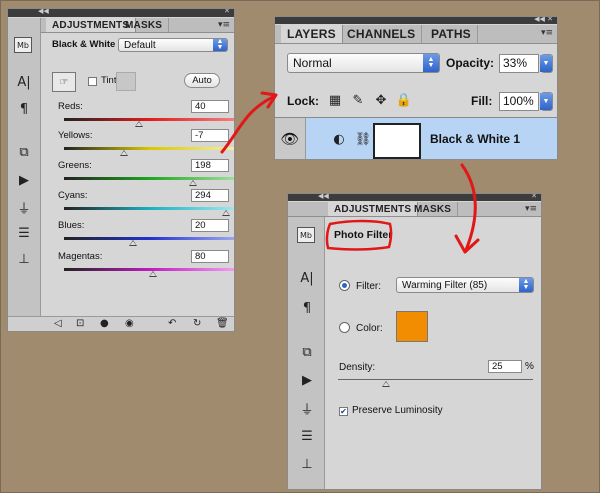 This screenshot has height=493, width=600. I want to click on blend-mode-value: Normal, so click(312, 63).